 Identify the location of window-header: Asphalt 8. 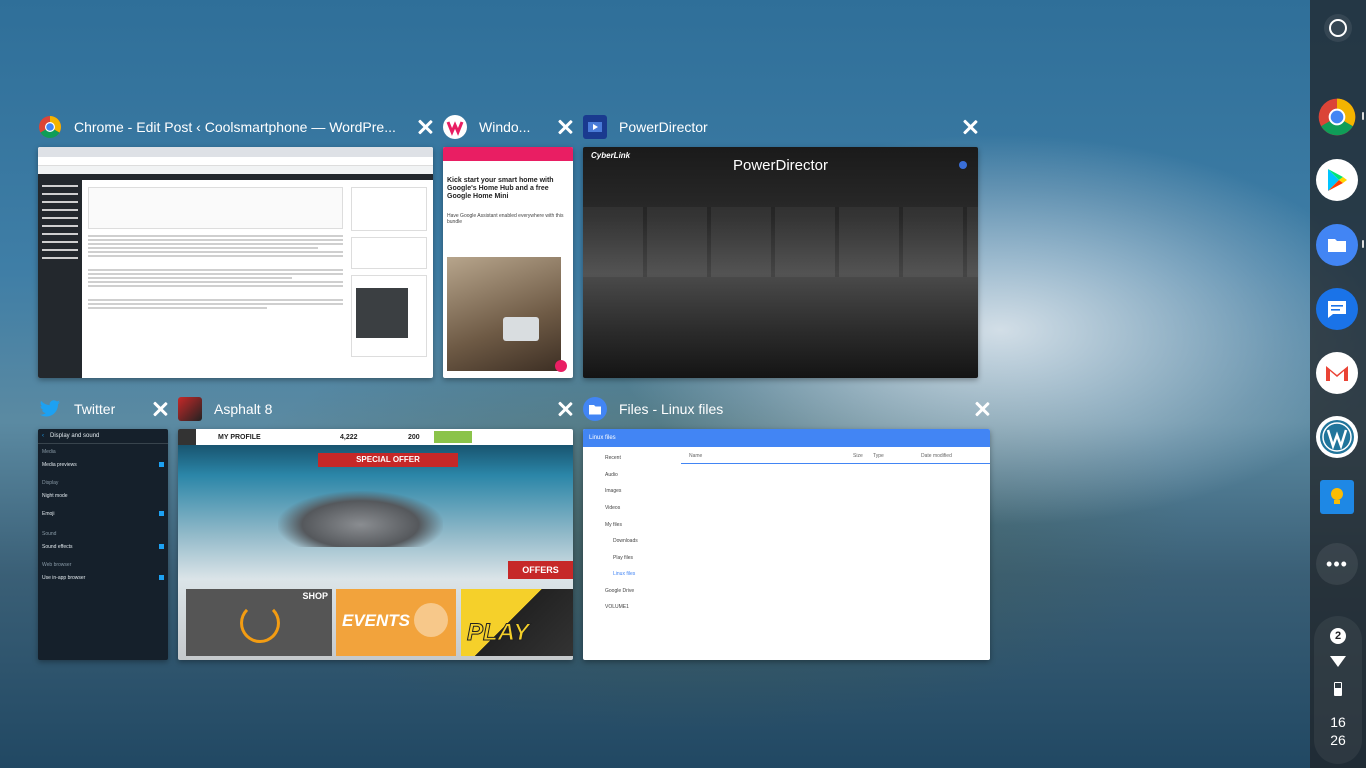
(375, 409).